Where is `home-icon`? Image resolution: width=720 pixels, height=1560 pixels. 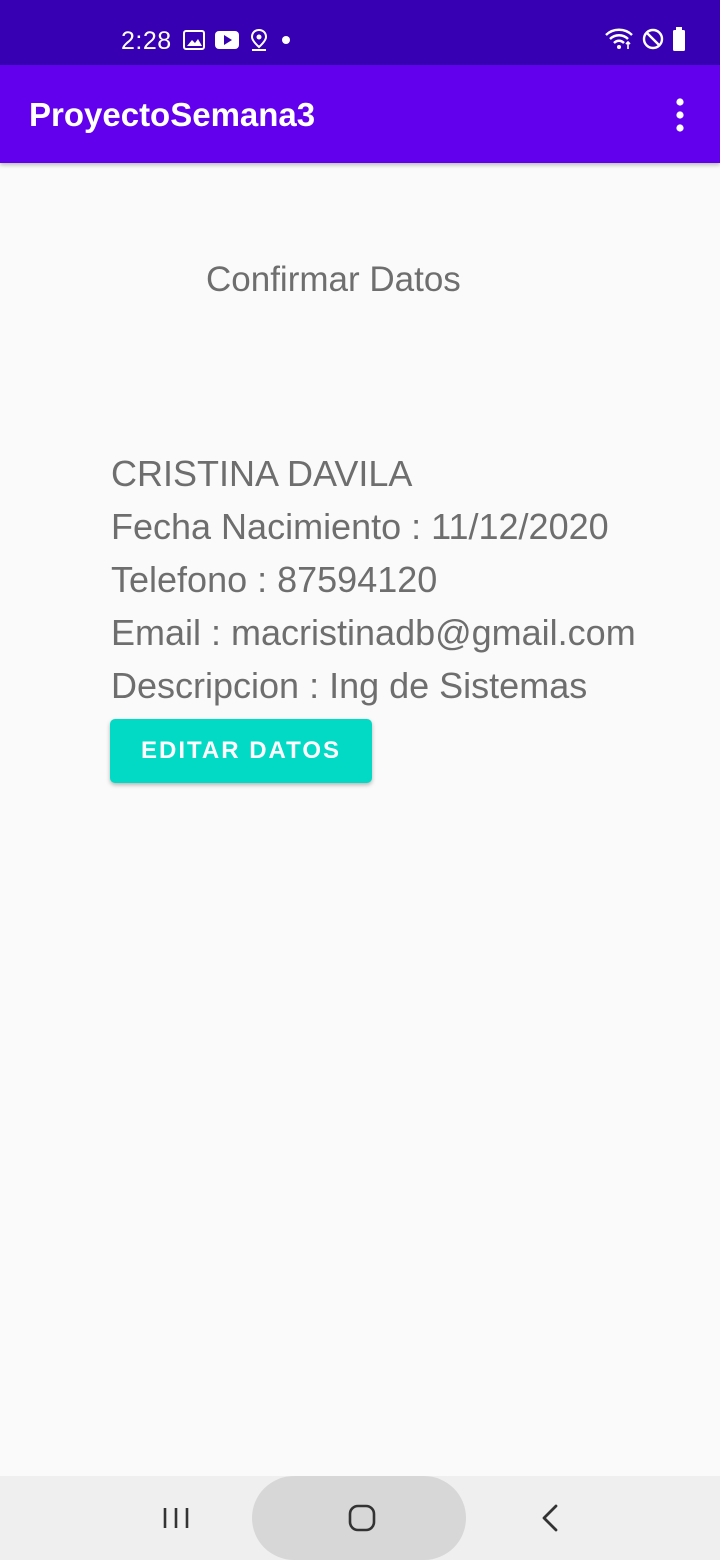 home-icon is located at coordinates (362, 1518).